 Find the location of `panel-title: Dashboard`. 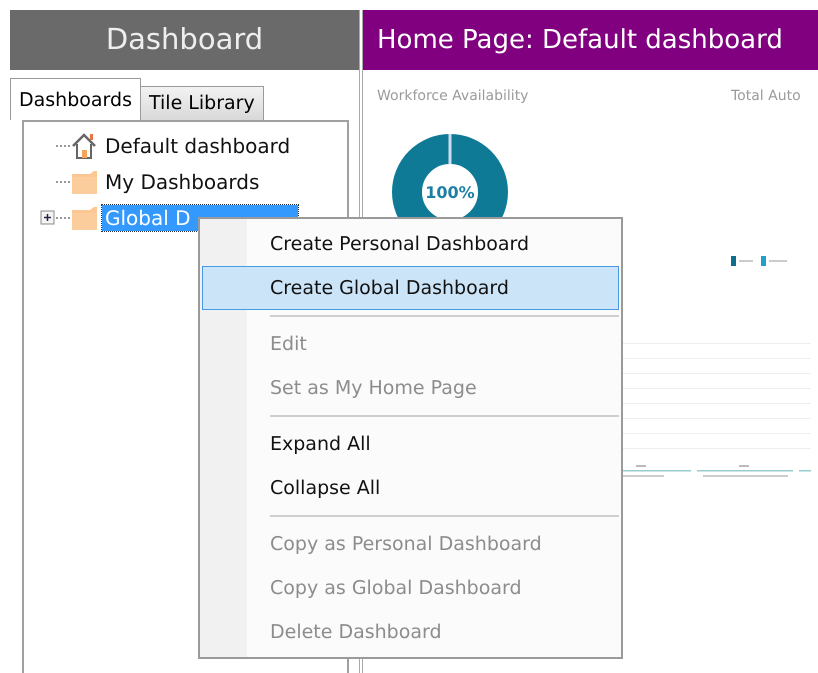

panel-title: Dashboard is located at coordinates (184, 40).